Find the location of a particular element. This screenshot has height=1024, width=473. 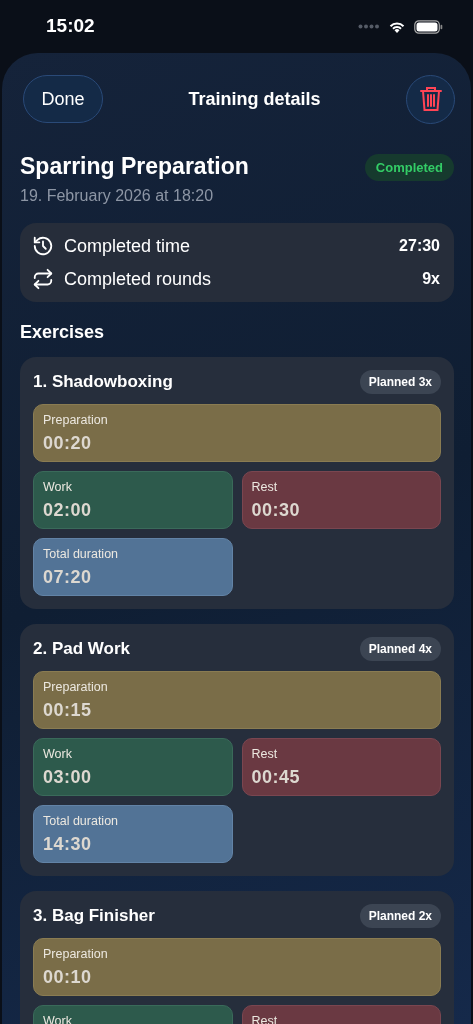

wifi-icon is located at coordinates (397, 26).